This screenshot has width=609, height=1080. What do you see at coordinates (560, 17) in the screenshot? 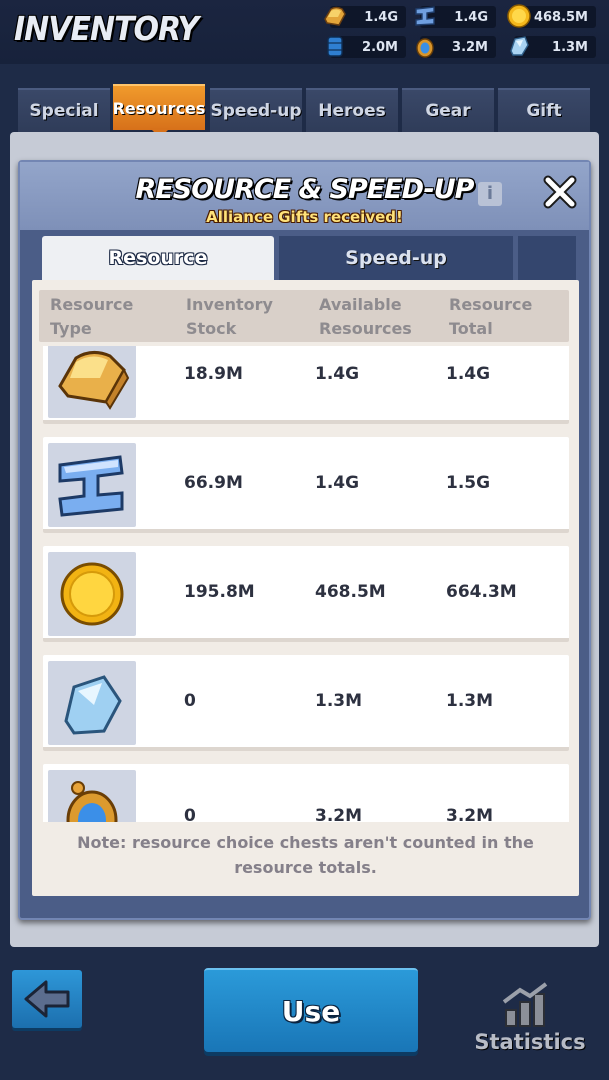
I see `resource-value: 468.5M` at bounding box center [560, 17].